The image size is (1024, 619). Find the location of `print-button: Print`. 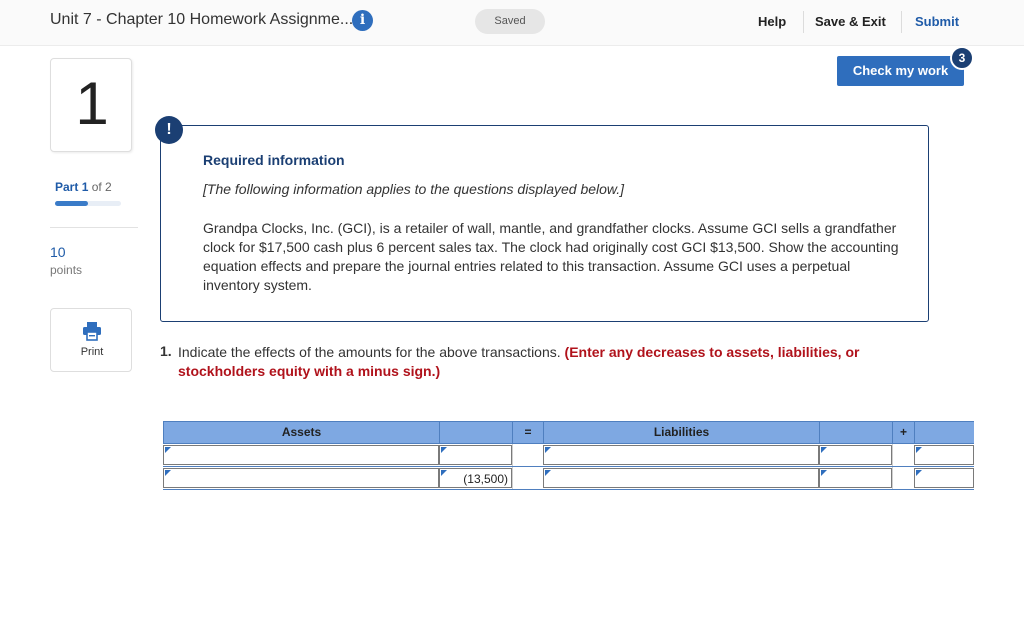

print-button: Print is located at coordinates (91, 340).